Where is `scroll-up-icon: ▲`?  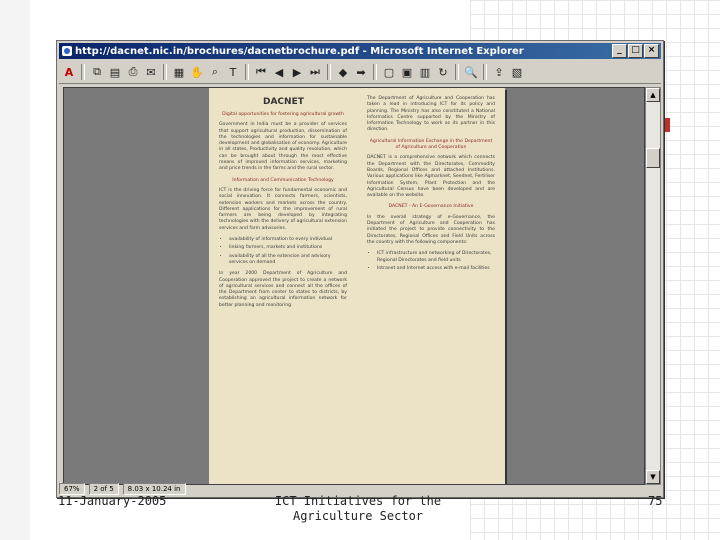
scroll-up-icon: ▲ is located at coordinates (653, 95).